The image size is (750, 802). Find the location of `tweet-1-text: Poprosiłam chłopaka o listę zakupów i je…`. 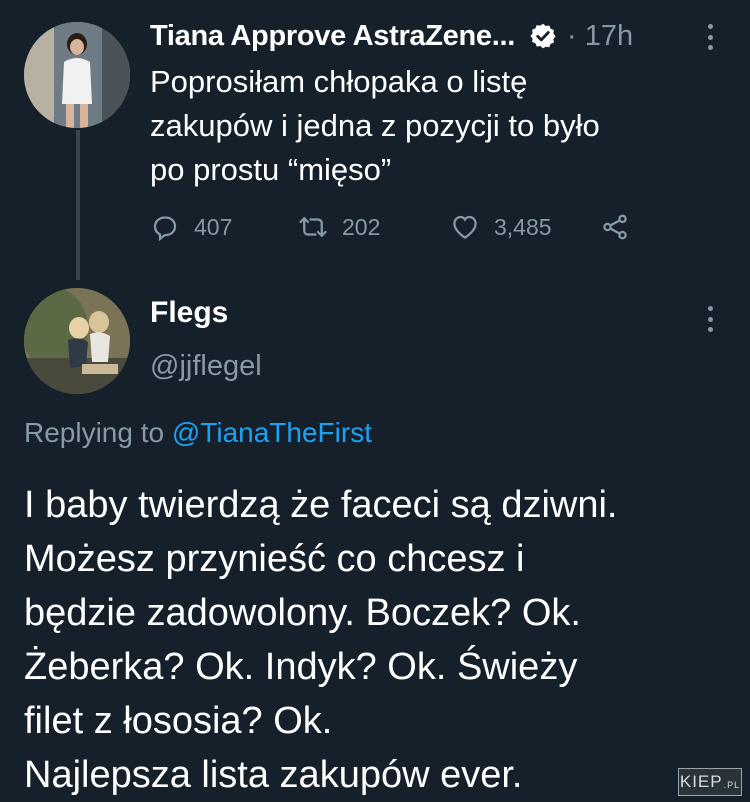

tweet-1-text: Poprosiłam chłopaka o listę zakupów i je… is located at coordinates (430, 126).